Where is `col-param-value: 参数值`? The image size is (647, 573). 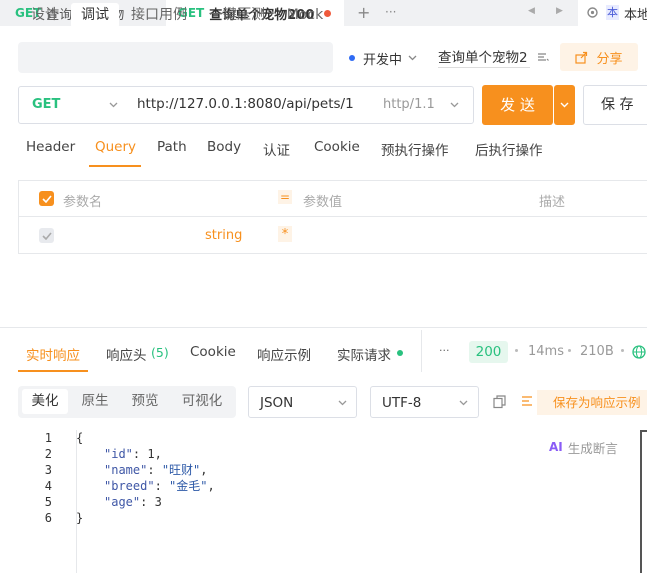
col-param-value: 参数值 is located at coordinates (323, 202).